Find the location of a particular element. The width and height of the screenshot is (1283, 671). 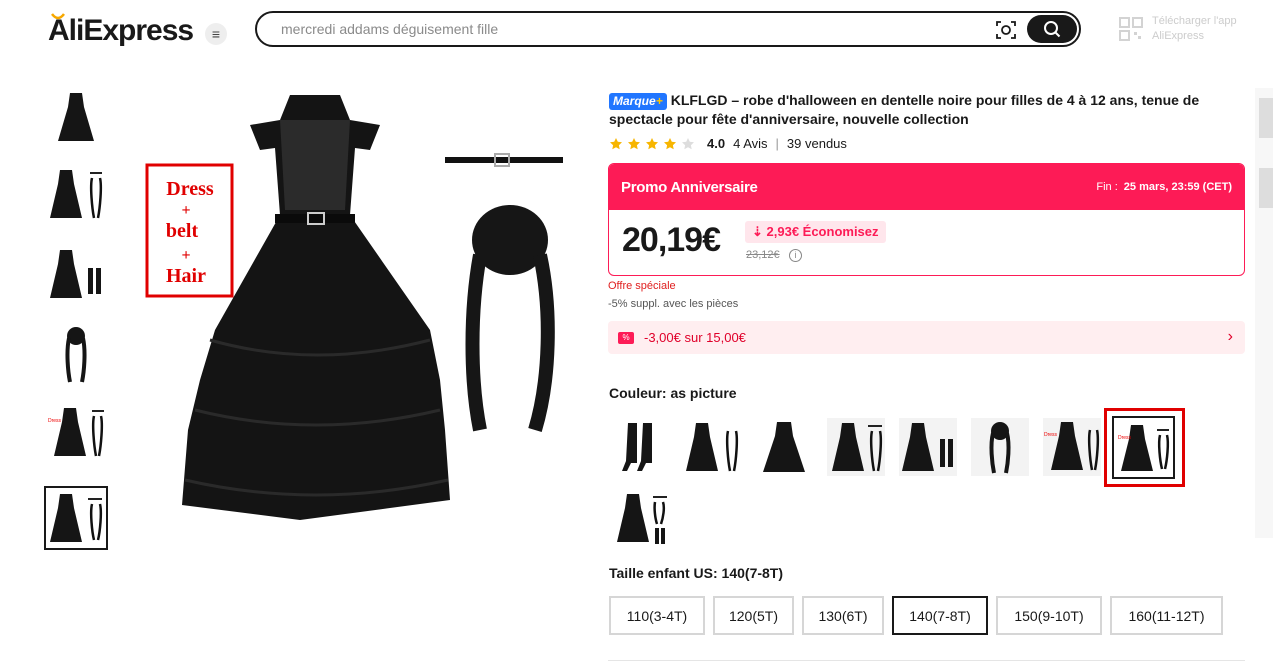

menu-icon: ≡ is located at coordinates (216, 34).